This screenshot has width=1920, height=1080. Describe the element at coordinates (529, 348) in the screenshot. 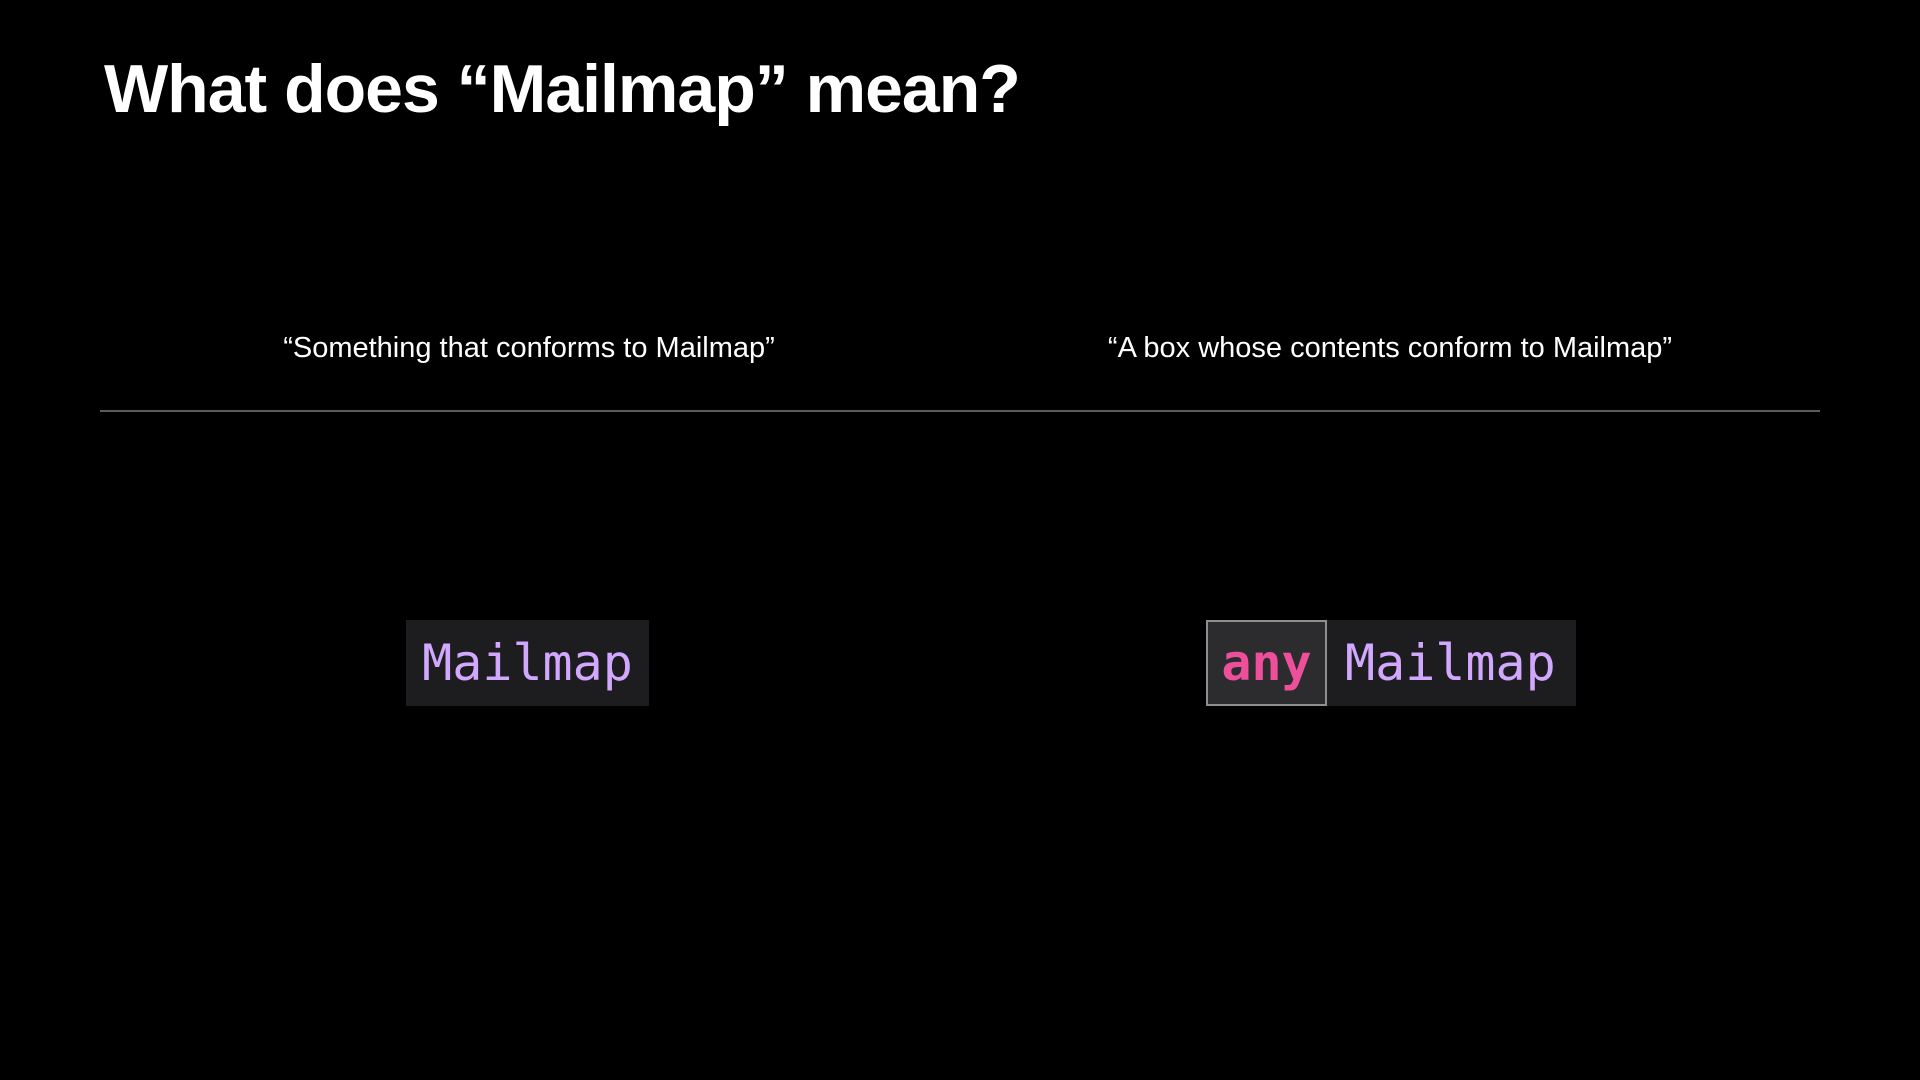

I see `left-caption: “Something that conforms to Mailmap”` at that location.